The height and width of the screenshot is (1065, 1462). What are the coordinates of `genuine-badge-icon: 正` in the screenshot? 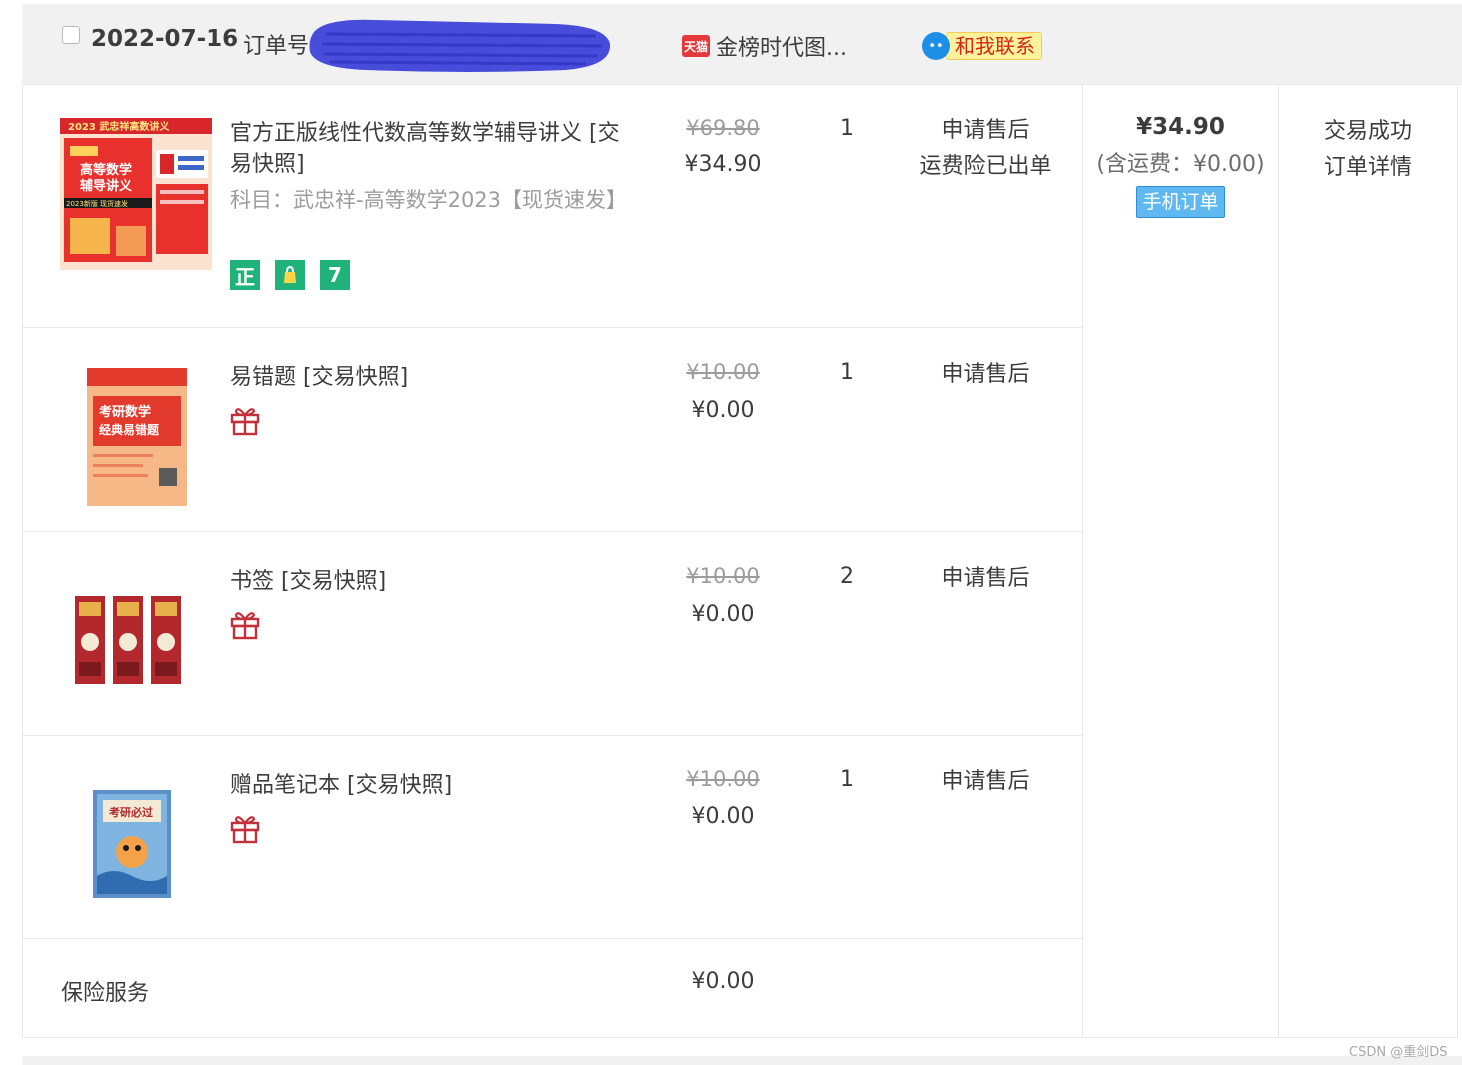 It's located at (245, 275).